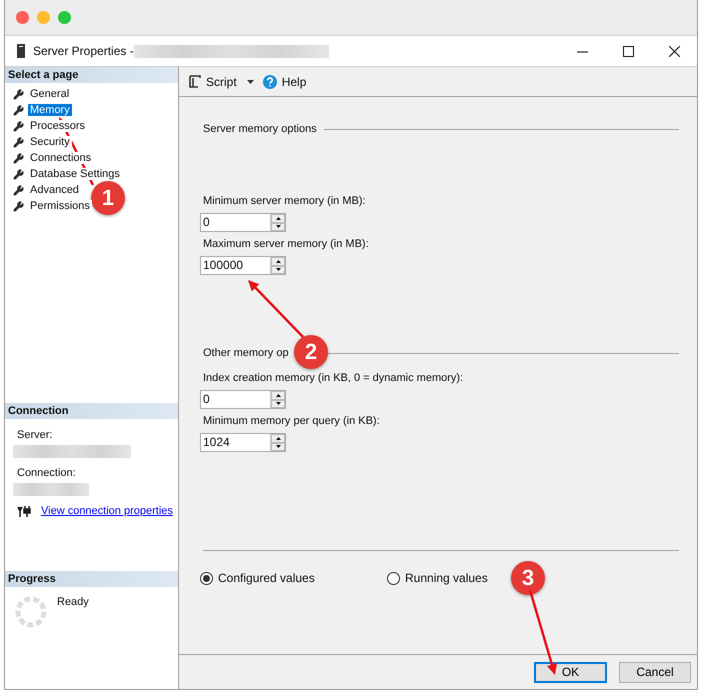 The height and width of the screenshot is (695, 702). What do you see at coordinates (60, 206) in the screenshot?
I see `page-item: Permissions` at bounding box center [60, 206].